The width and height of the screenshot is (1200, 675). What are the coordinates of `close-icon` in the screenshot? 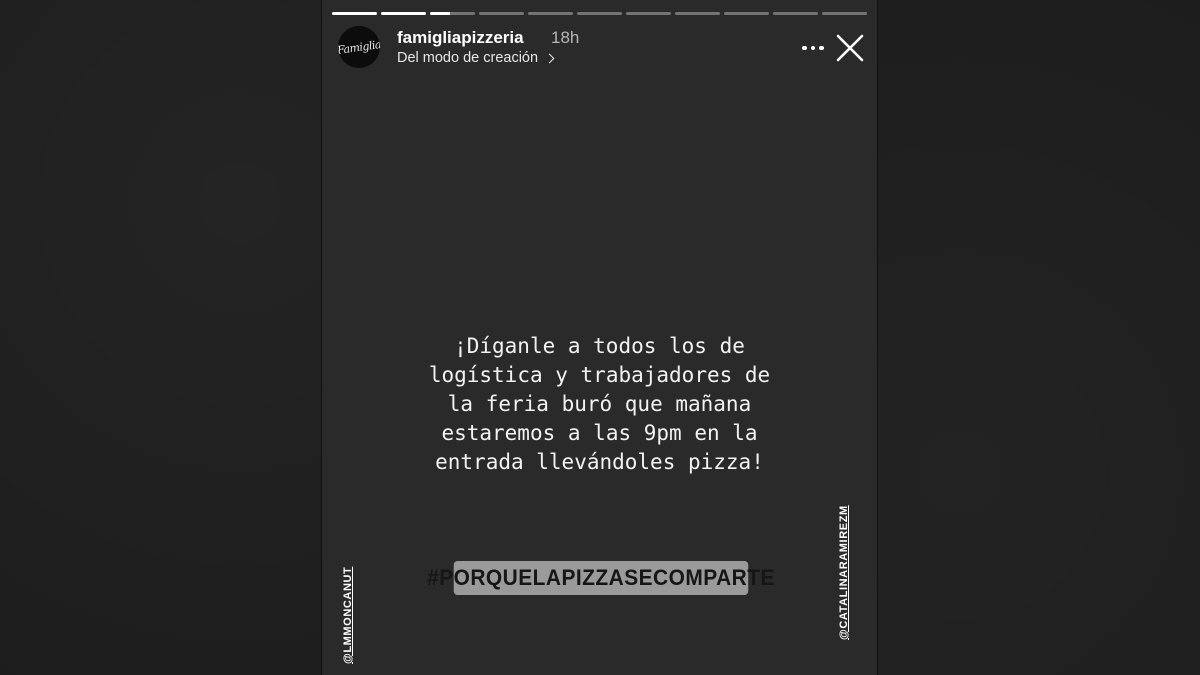 It's located at (850, 48).